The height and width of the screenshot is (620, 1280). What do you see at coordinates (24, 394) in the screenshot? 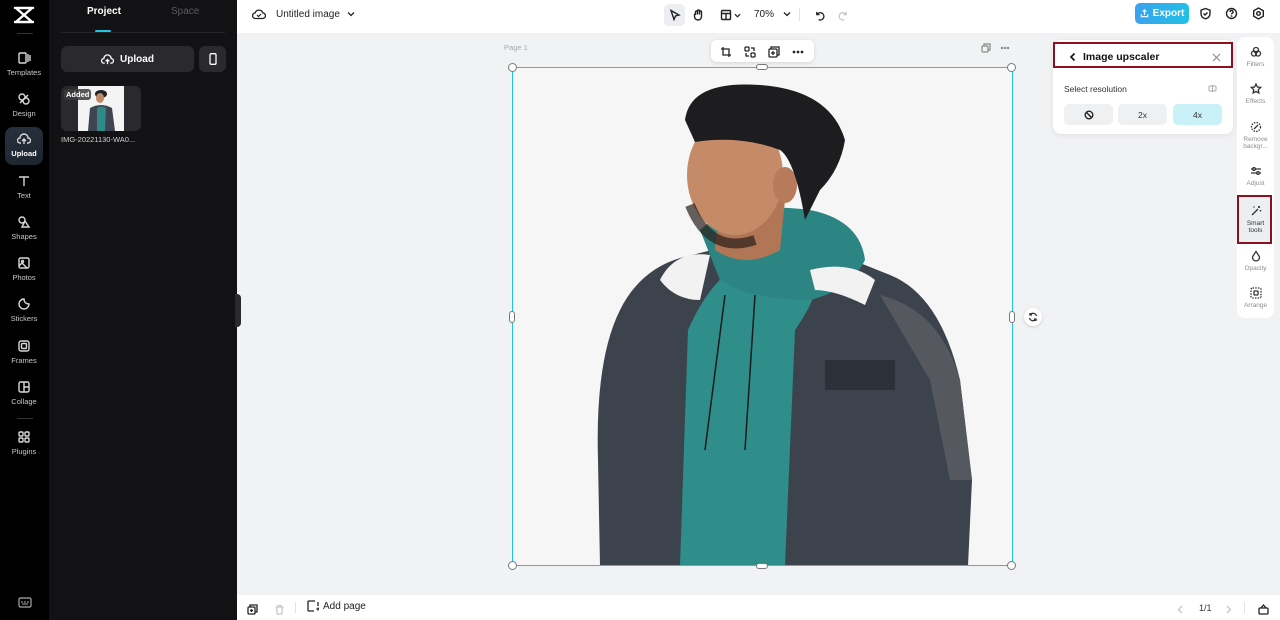
I see `rail-item-collage: Collage` at bounding box center [24, 394].